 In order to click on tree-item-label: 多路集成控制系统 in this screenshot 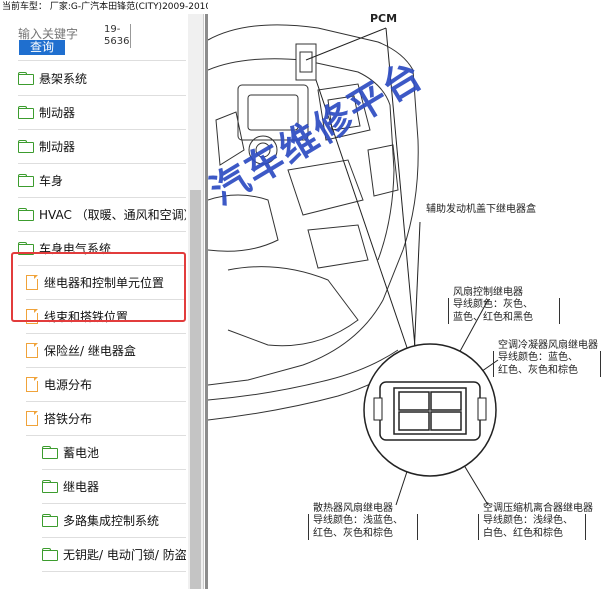, I will do `click(111, 520)`.